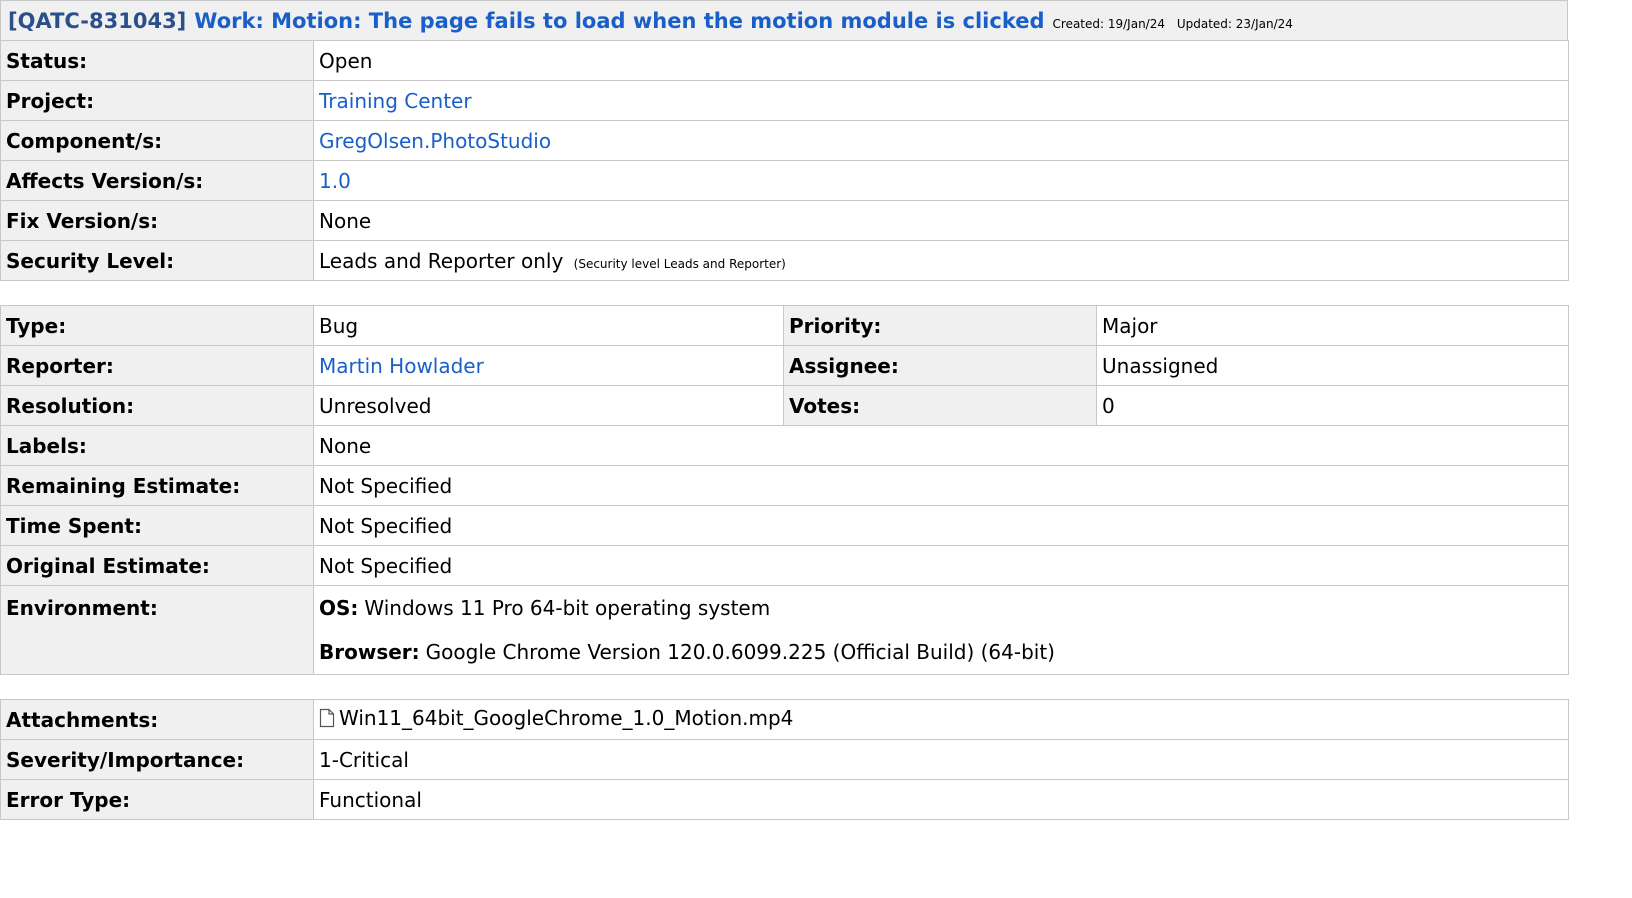 This screenshot has height=898, width=1632. What do you see at coordinates (157, 365) in the screenshot?
I see `reporter-label: Reporter:` at bounding box center [157, 365].